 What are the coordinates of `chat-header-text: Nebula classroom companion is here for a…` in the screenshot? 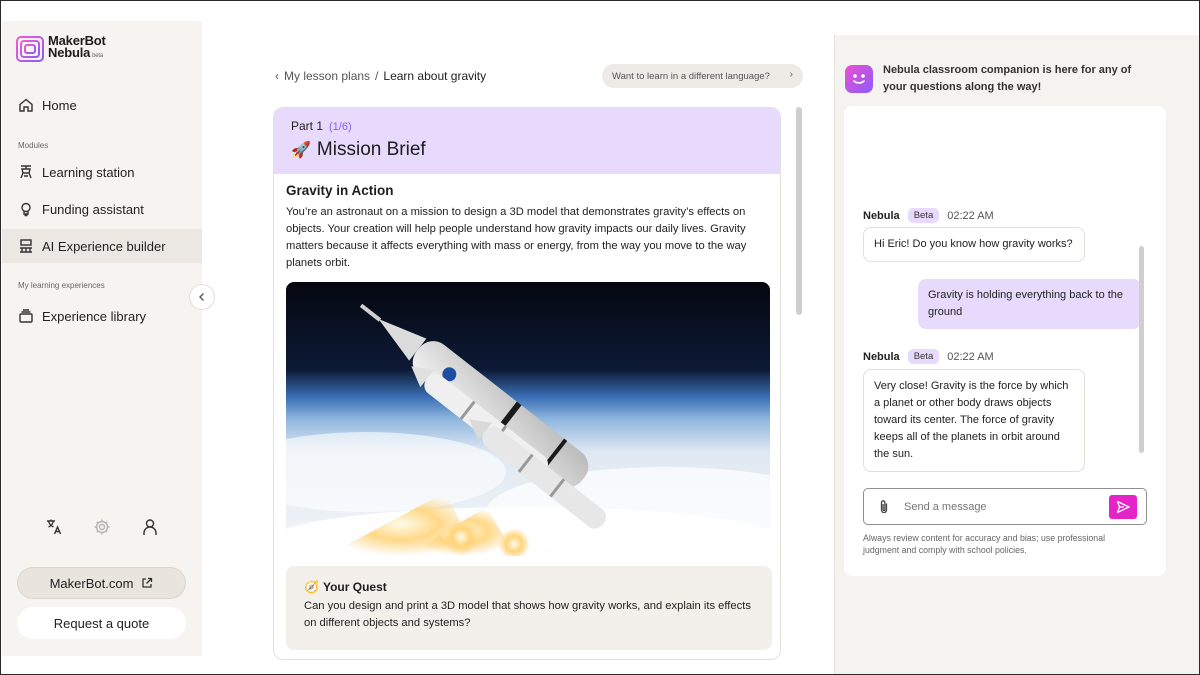 It's located at (1007, 78).